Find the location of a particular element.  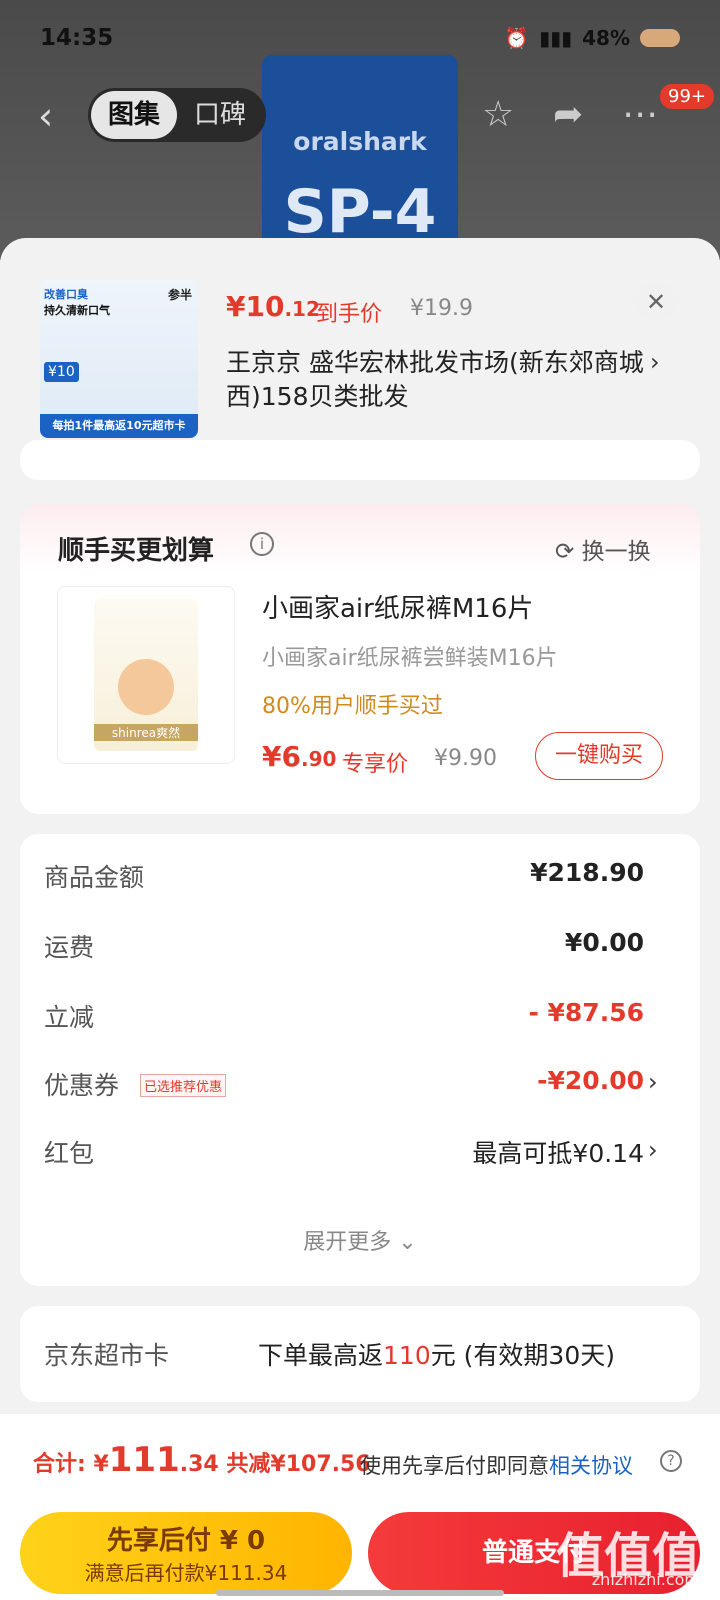

battery-level: 48% is located at coordinates (606, 38).